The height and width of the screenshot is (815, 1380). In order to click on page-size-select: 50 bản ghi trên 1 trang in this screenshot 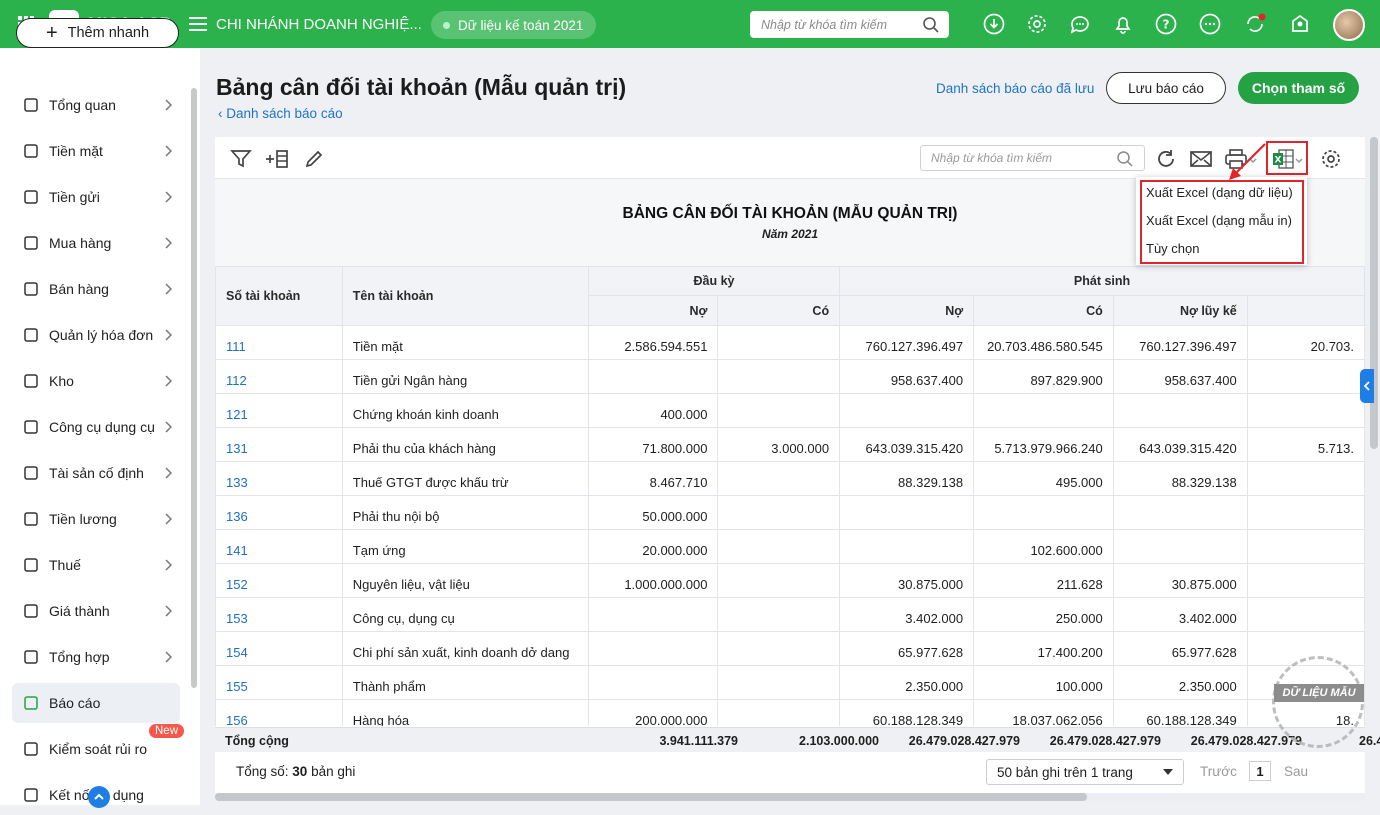, I will do `click(1085, 772)`.